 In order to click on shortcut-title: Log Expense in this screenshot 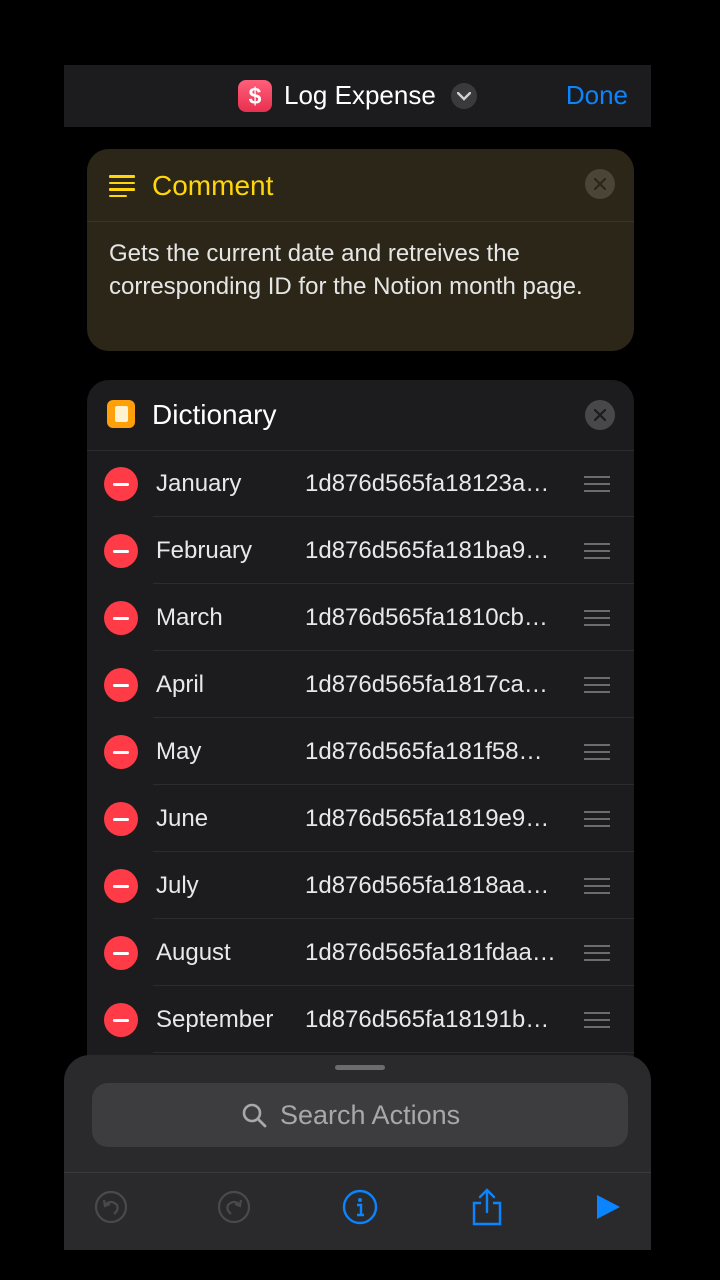, I will do `click(360, 95)`.